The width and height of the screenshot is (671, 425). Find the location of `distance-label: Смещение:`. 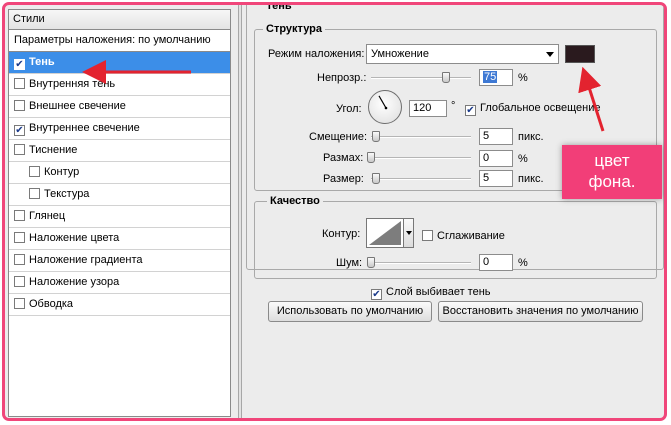

distance-label: Смещение: is located at coordinates (338, 137).